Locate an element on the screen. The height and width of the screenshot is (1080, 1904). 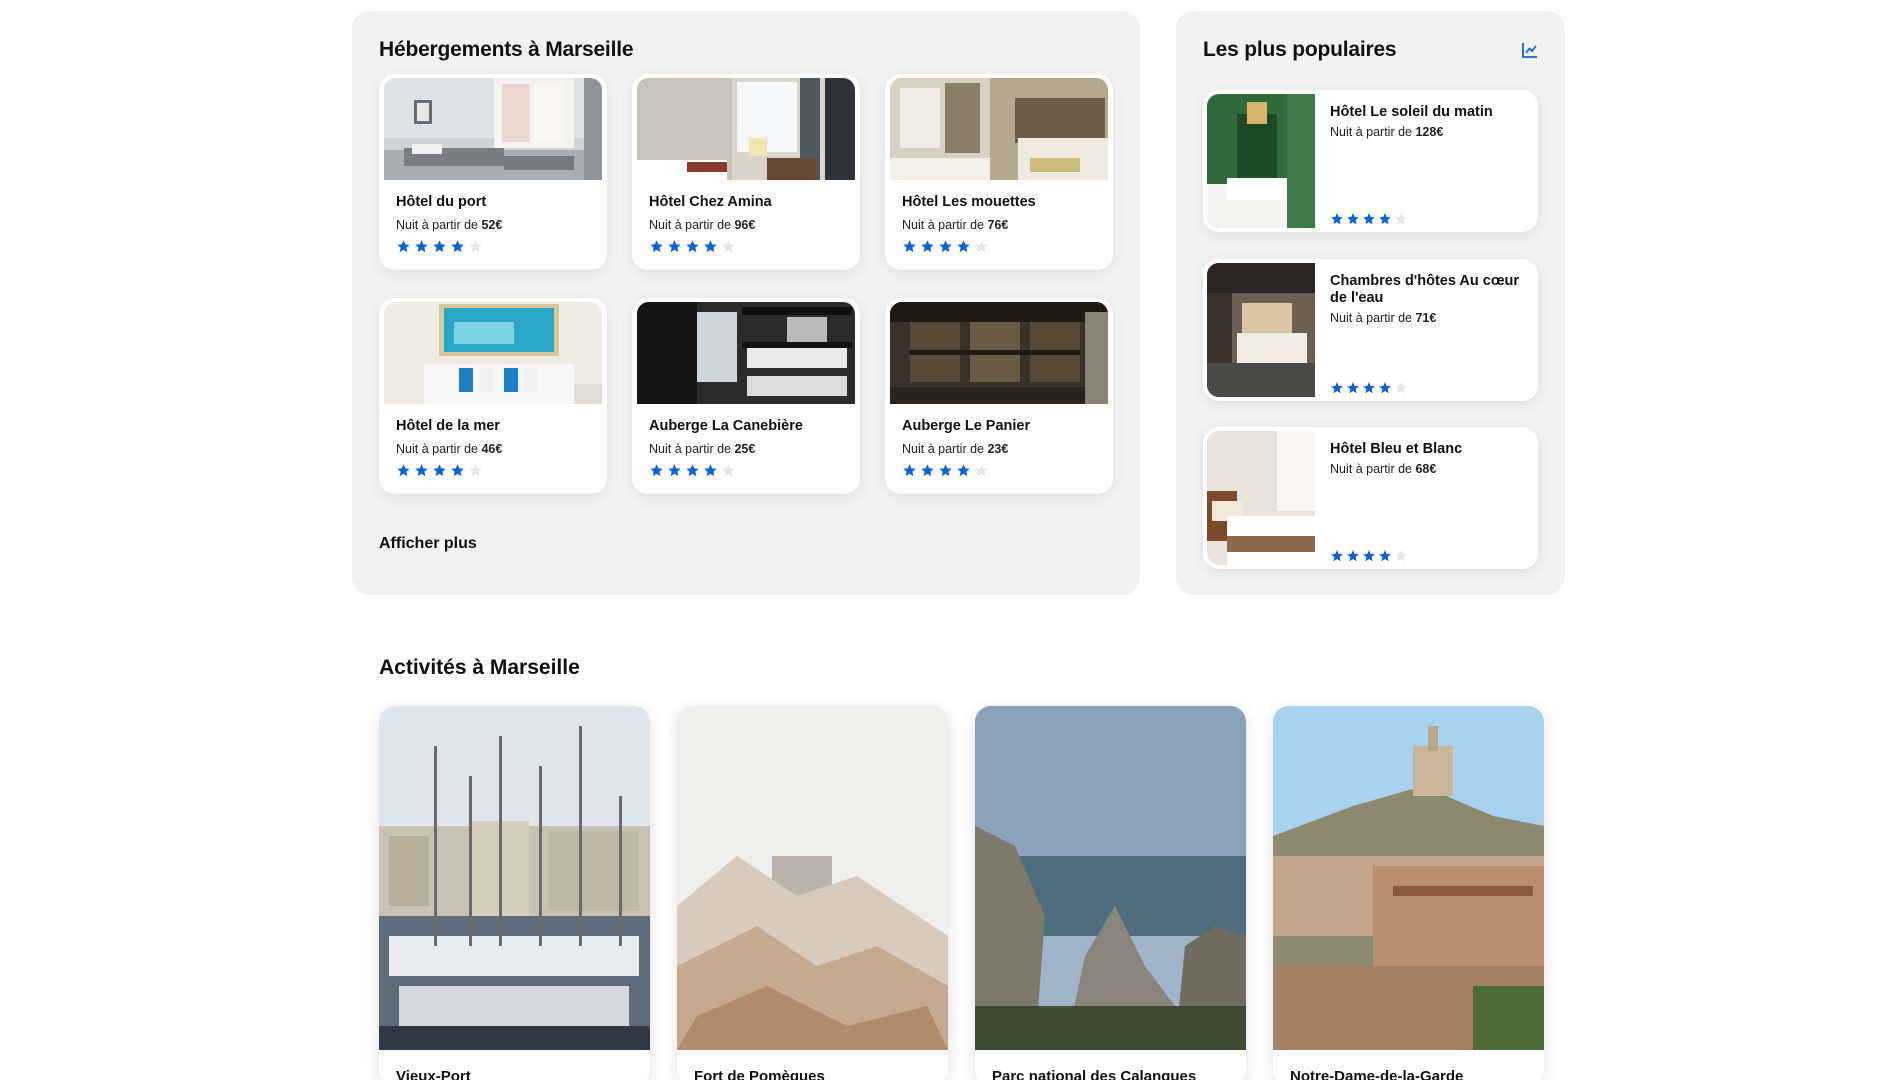
hotel-name: Hôtel Chez Amina is located at coordinates (710, 202).